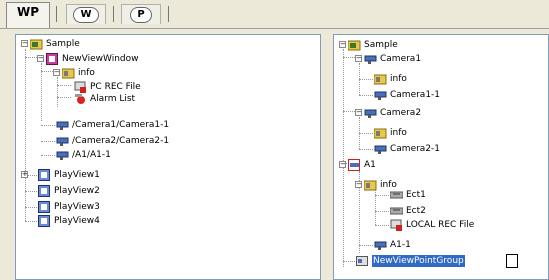  I want to click on tree-label: Camera1-1, so click(415, 95).